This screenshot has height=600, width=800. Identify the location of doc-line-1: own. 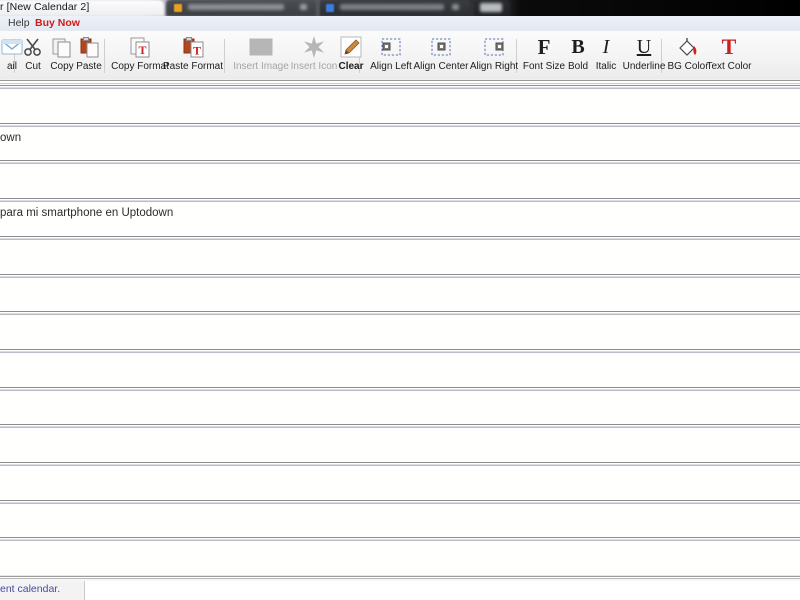
(10, 138).